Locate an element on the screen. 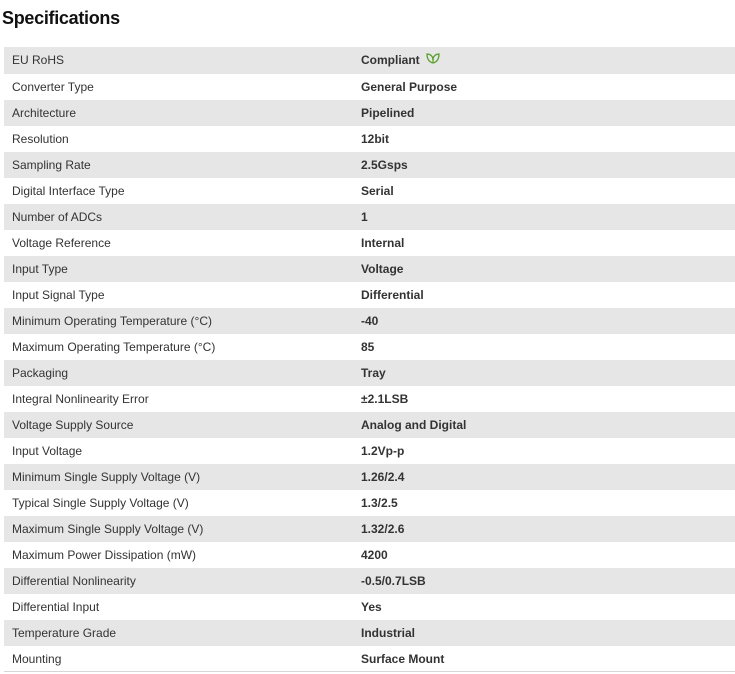  spec-row: Integral Nonlinearity Error ±2.1LSB is located at coordinates (369, 398).